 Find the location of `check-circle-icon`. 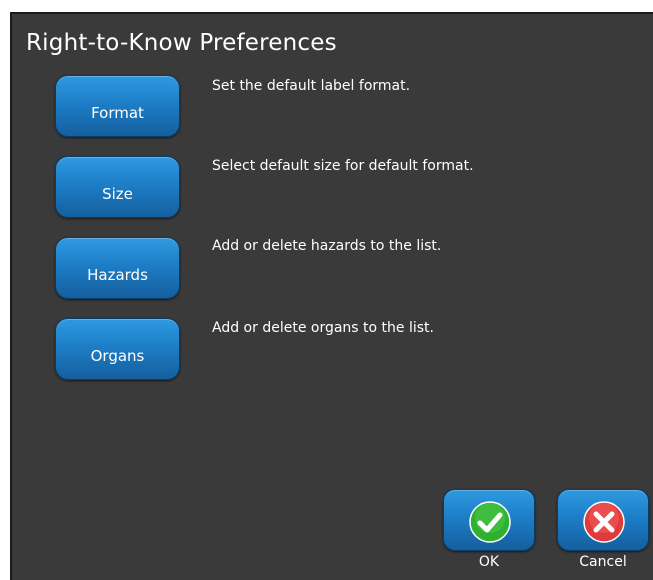

check-circle-icon is located at coordinates (490, 522).